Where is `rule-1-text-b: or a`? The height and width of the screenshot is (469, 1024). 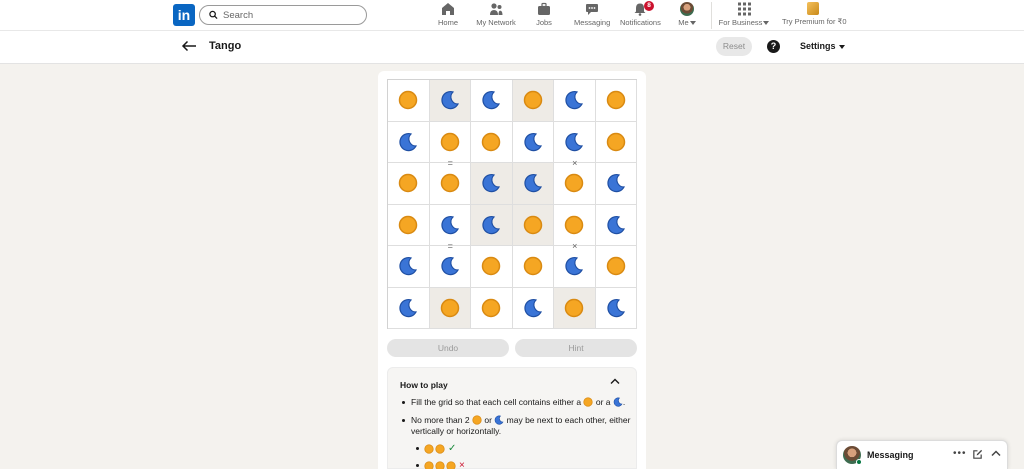 rule-1-text-b: or a is located at coordinates (603, 402).